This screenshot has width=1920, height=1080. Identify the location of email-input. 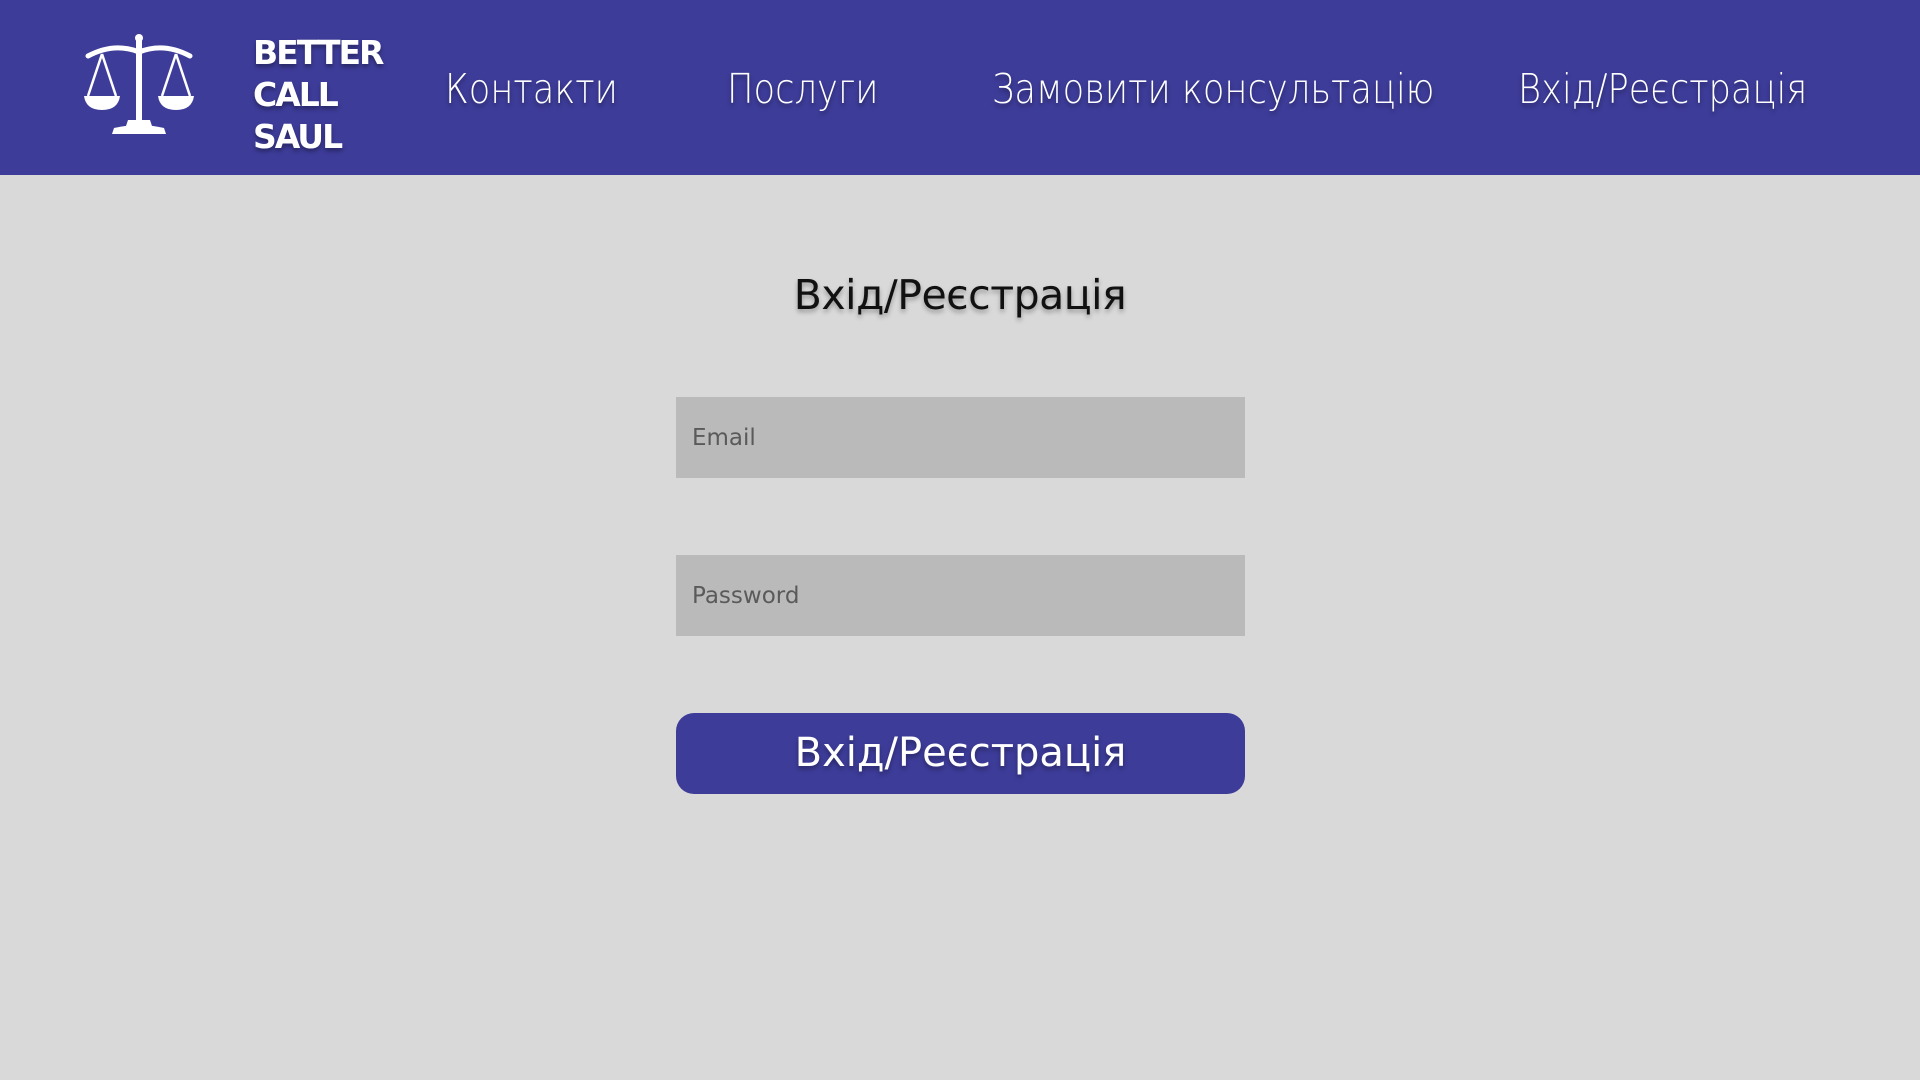
(960, 437).